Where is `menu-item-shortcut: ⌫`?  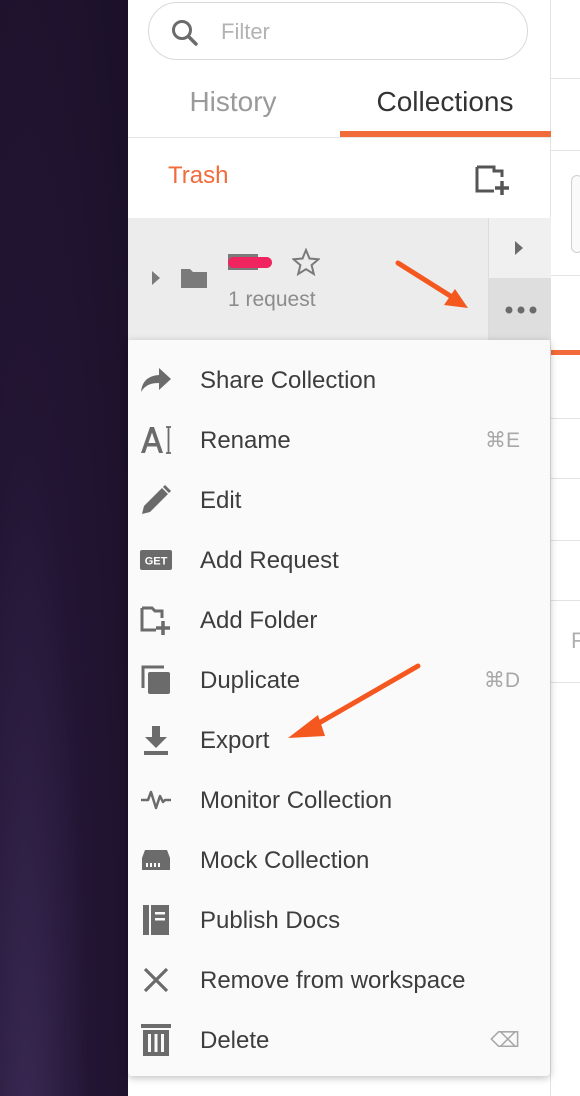 menu-item-shortcut: ⌫ is located at coordinates (505, 1040).